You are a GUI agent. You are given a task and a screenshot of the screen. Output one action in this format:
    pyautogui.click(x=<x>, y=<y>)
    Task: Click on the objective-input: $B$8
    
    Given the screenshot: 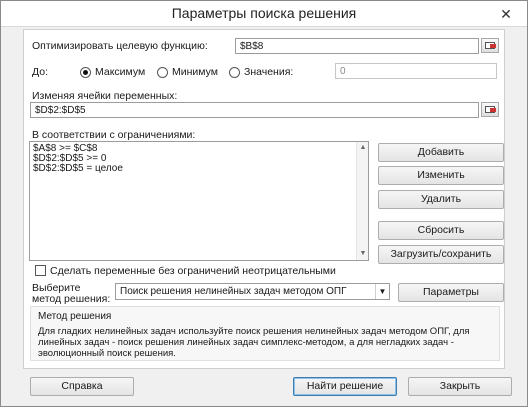 What is the action you would take?
    pyautogui.click(x=357, y=46)
    